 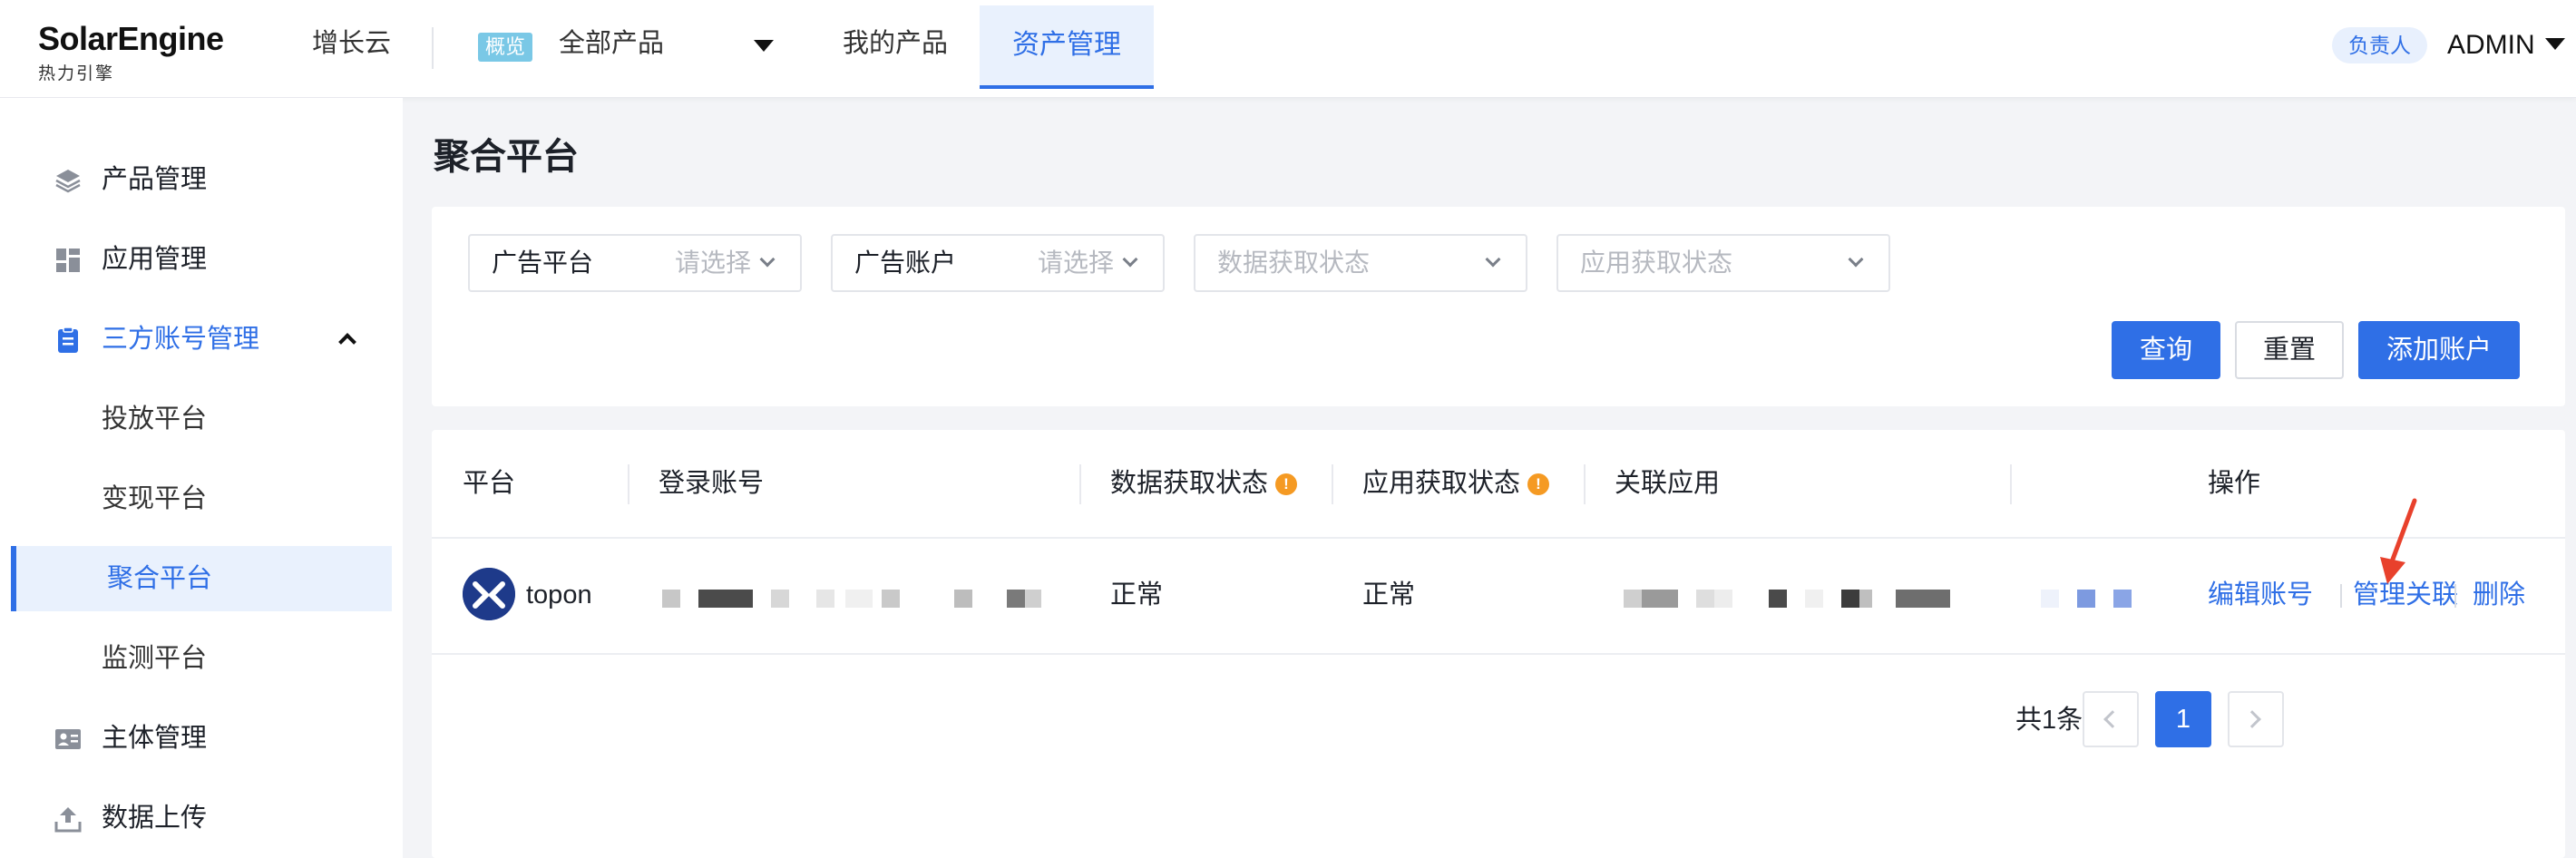 I want to click on query-button: 查询, so click(x=2166, y=350).